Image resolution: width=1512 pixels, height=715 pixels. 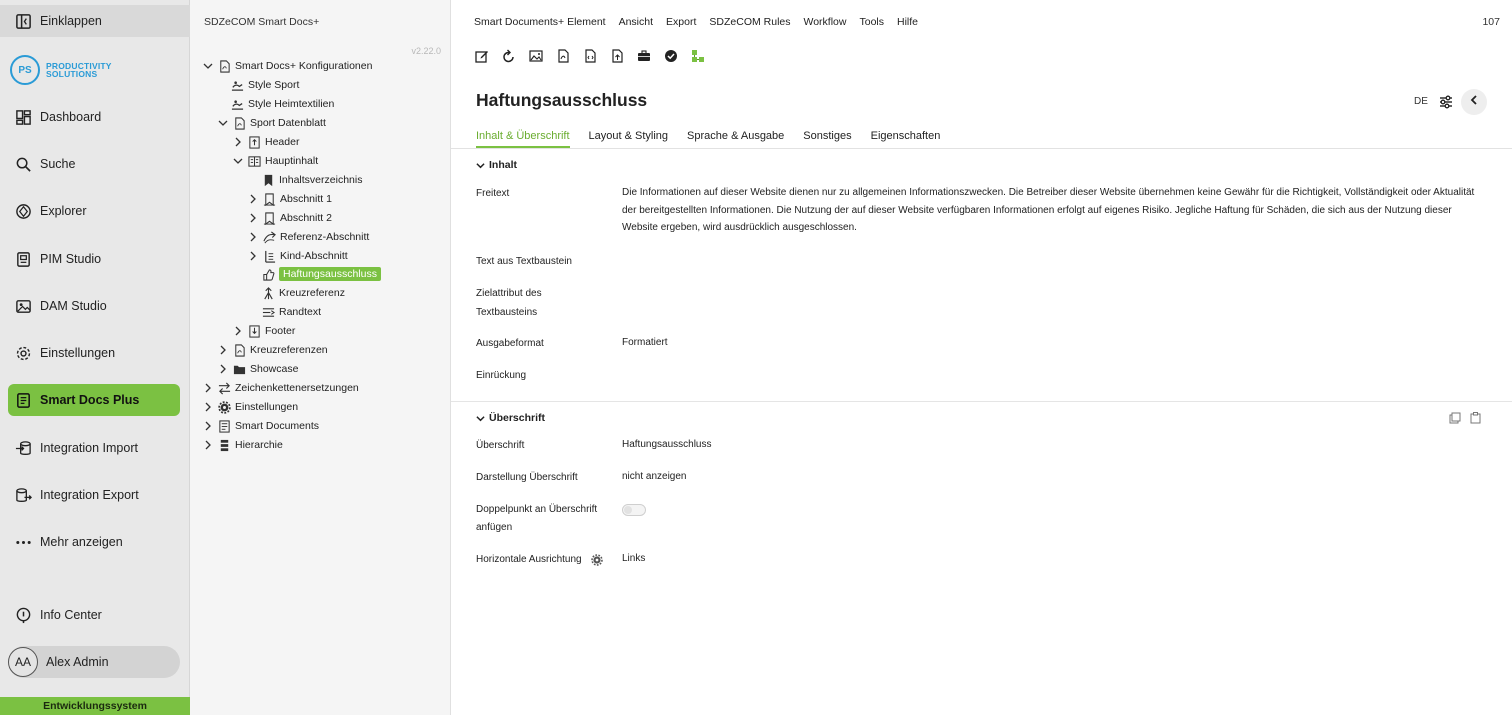 I want to click on nav-item-einstellungen: Einstellungen, so click(x=95, y=353).